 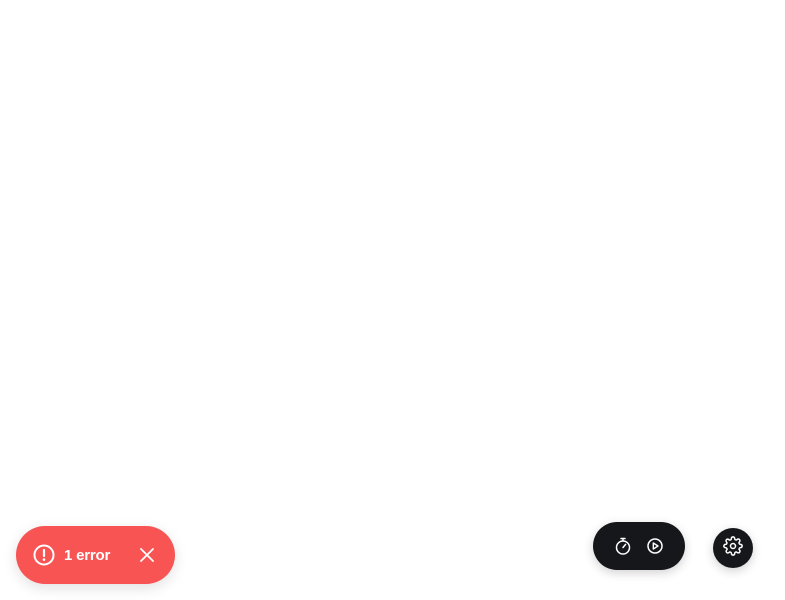 I want to click on error-toast: 1 error, so click(x=95, y=555).